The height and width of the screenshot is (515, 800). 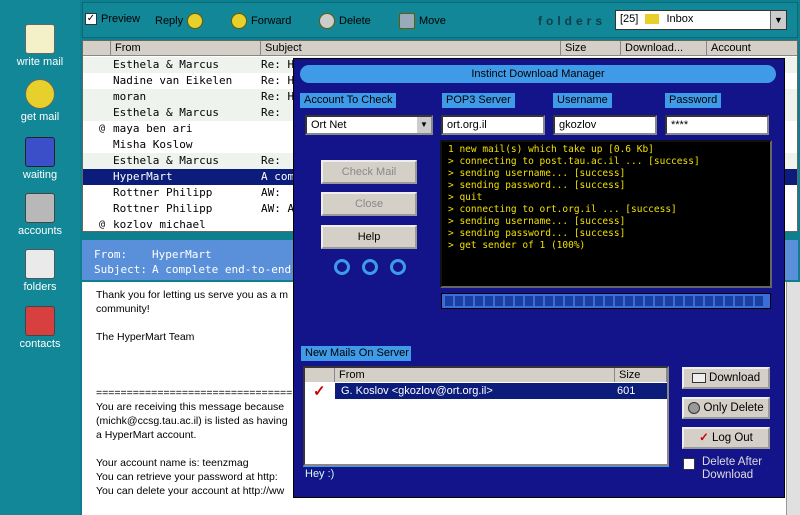 I want to click on close-button: Close, so click(x=369, y=204).